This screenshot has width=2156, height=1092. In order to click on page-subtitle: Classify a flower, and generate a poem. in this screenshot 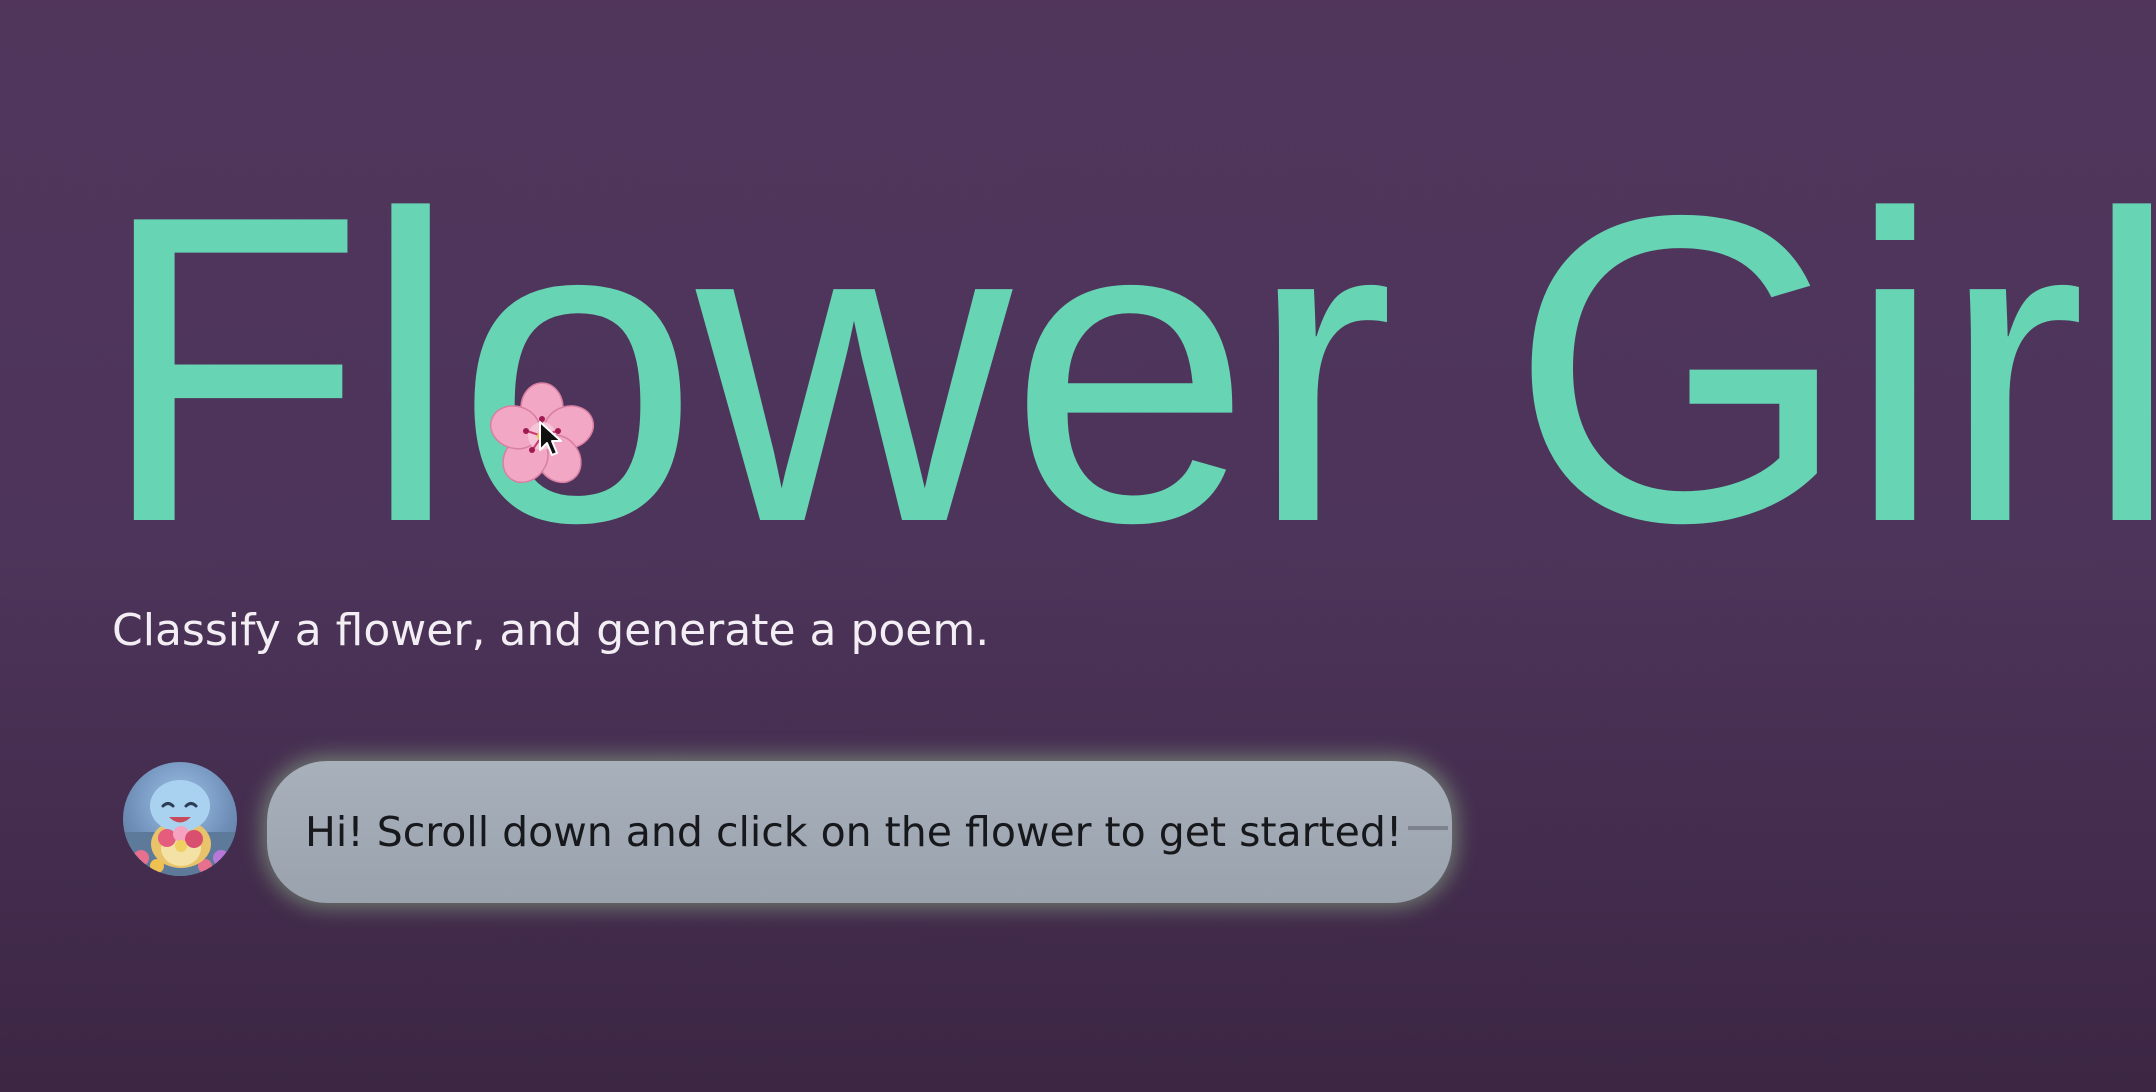, I will do `click(551, 630)`.